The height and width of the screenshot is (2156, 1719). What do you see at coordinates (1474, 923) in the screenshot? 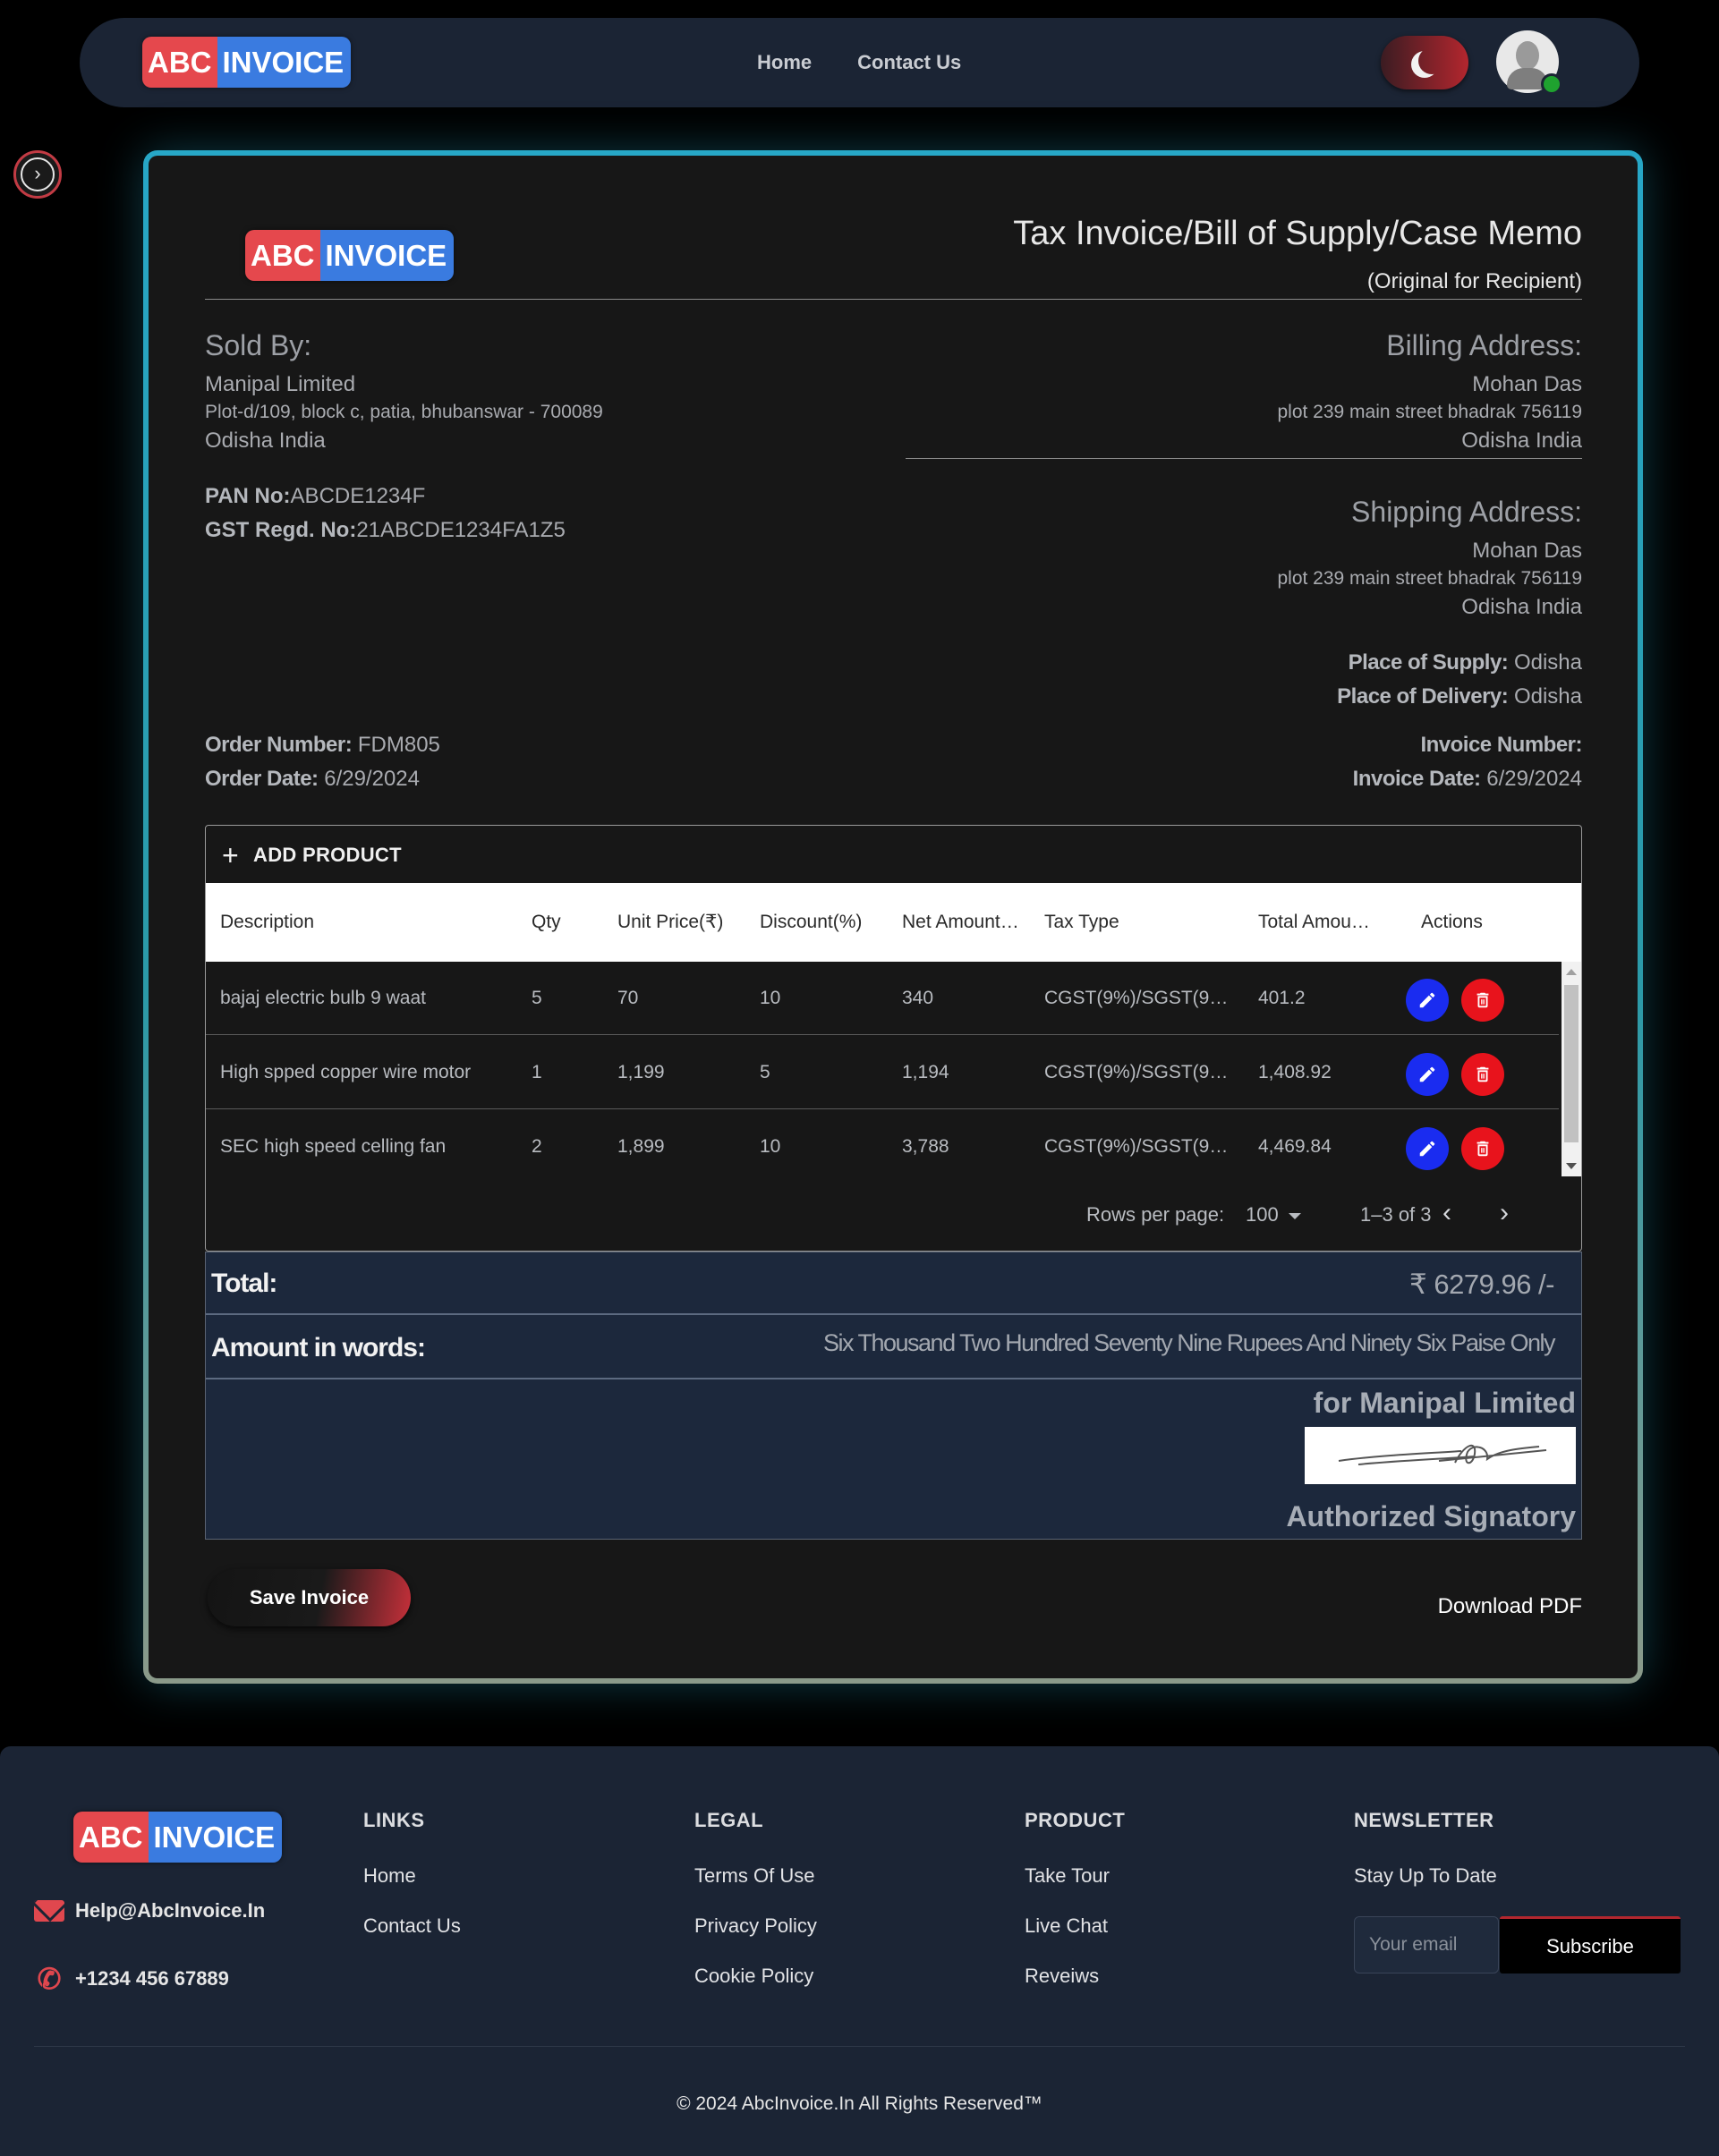
I see `column-header: Actions` at bounding box center [1474, 923].